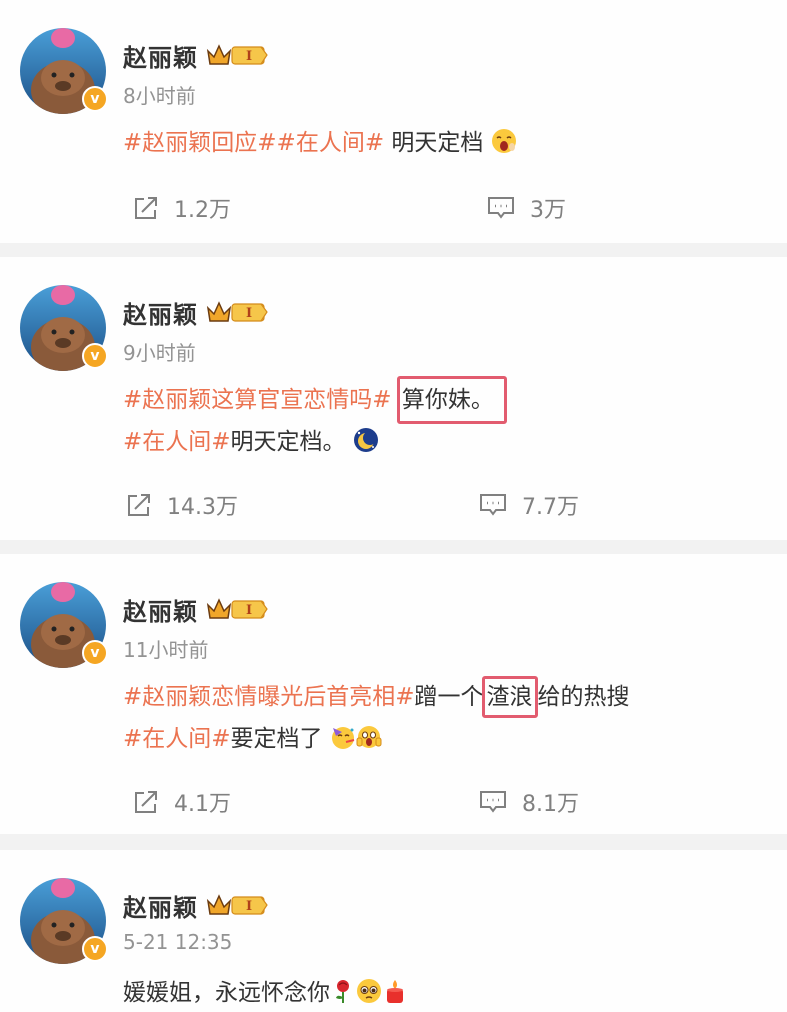 The height and width of the screenshot is (1012, 787). I want to click on post-line: #在人间#明天定档。, so click(315, 442).